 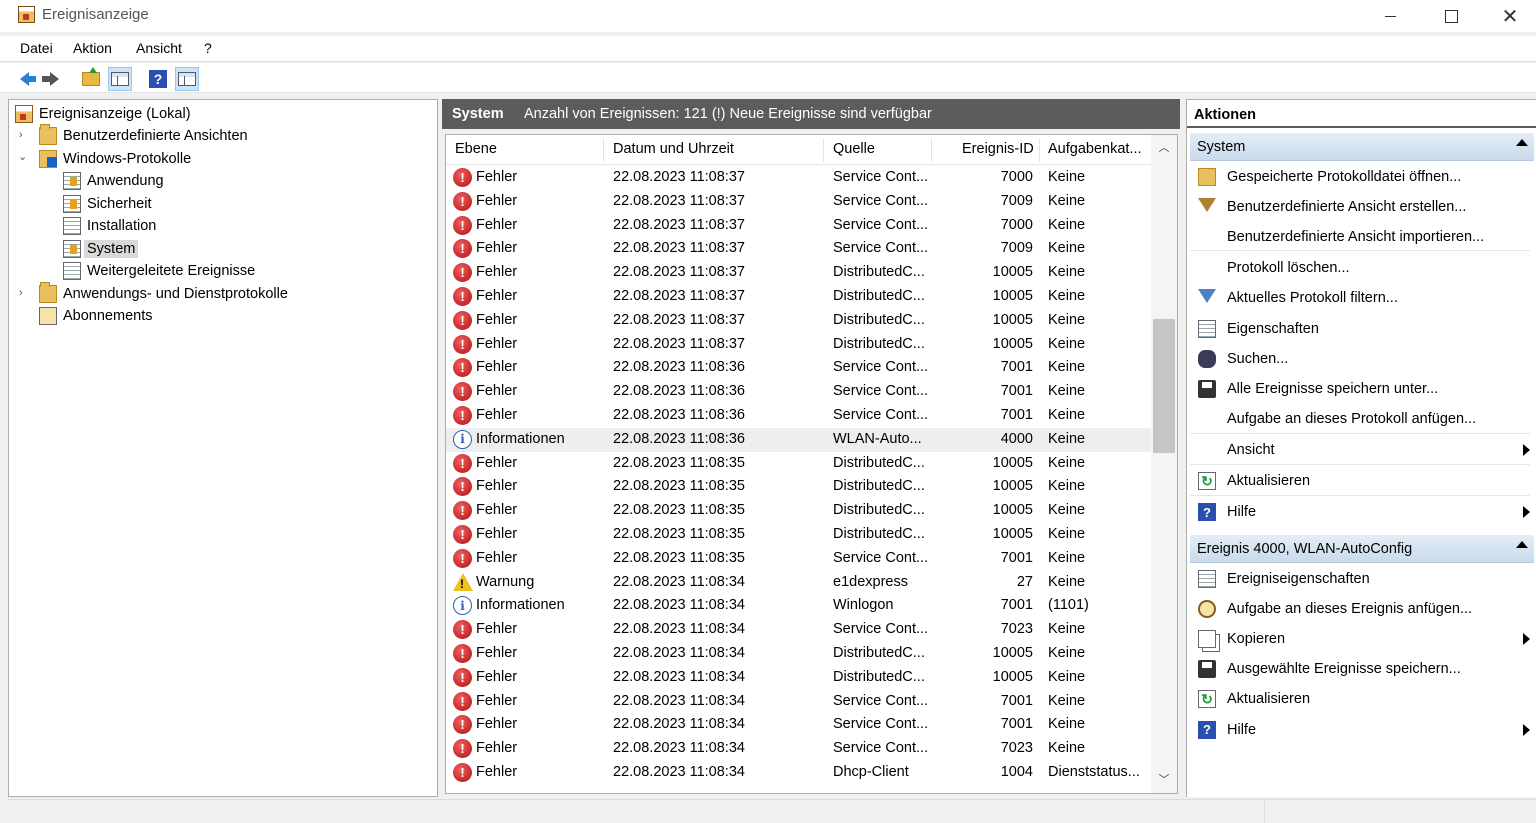 What do you see at coordinates (882, 150) in the screenshot?
I see `column-quelle: Quelle` at bounding box center [882, 150].